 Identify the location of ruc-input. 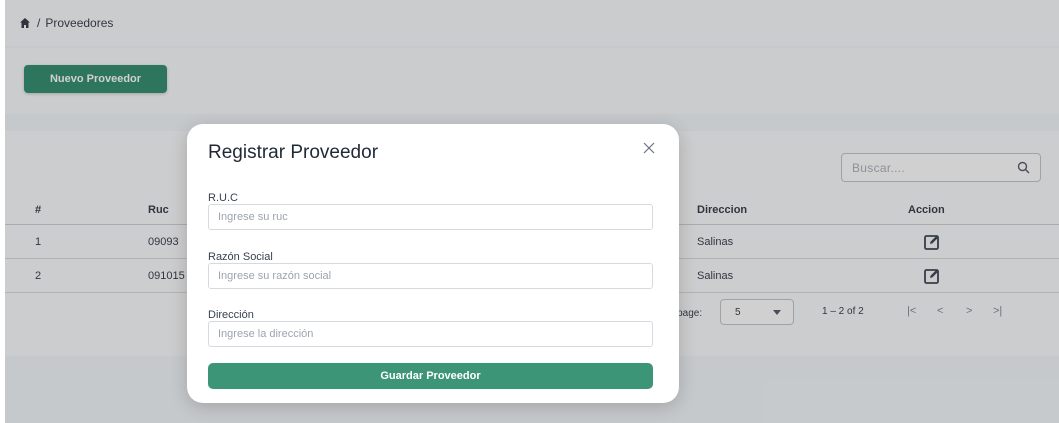
(430, 217).